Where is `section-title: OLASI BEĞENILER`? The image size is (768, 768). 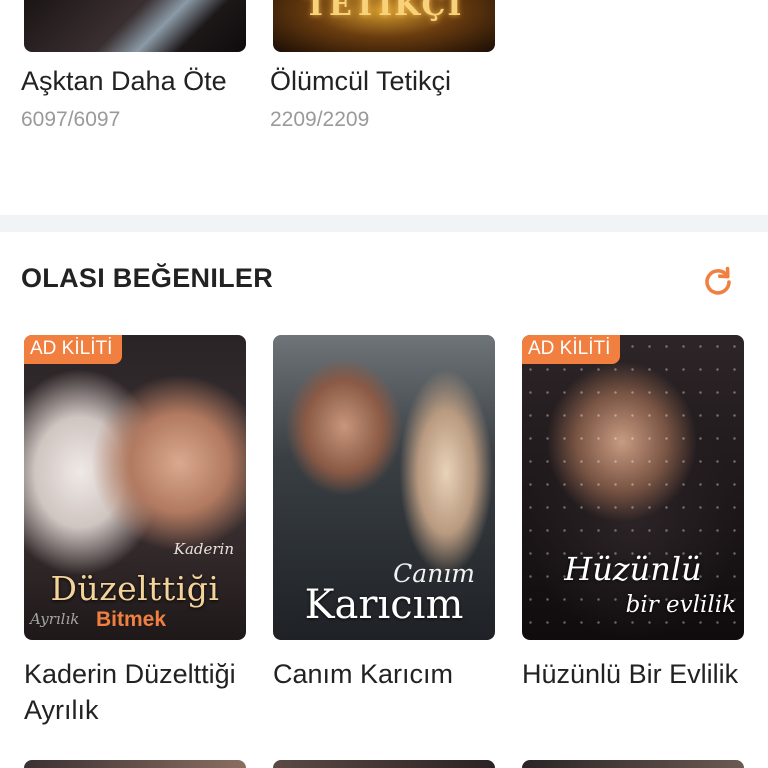
section-title: OLASI BEĞENILER is located at coordinates (147, 278).